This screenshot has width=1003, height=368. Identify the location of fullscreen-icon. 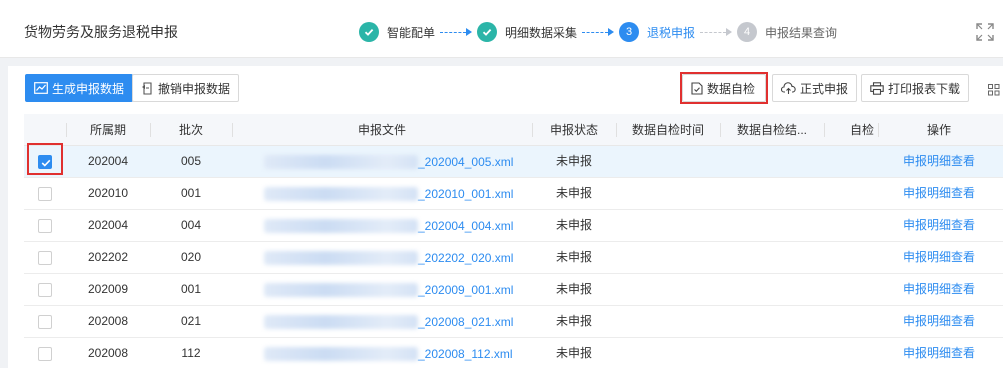
(985, 32).